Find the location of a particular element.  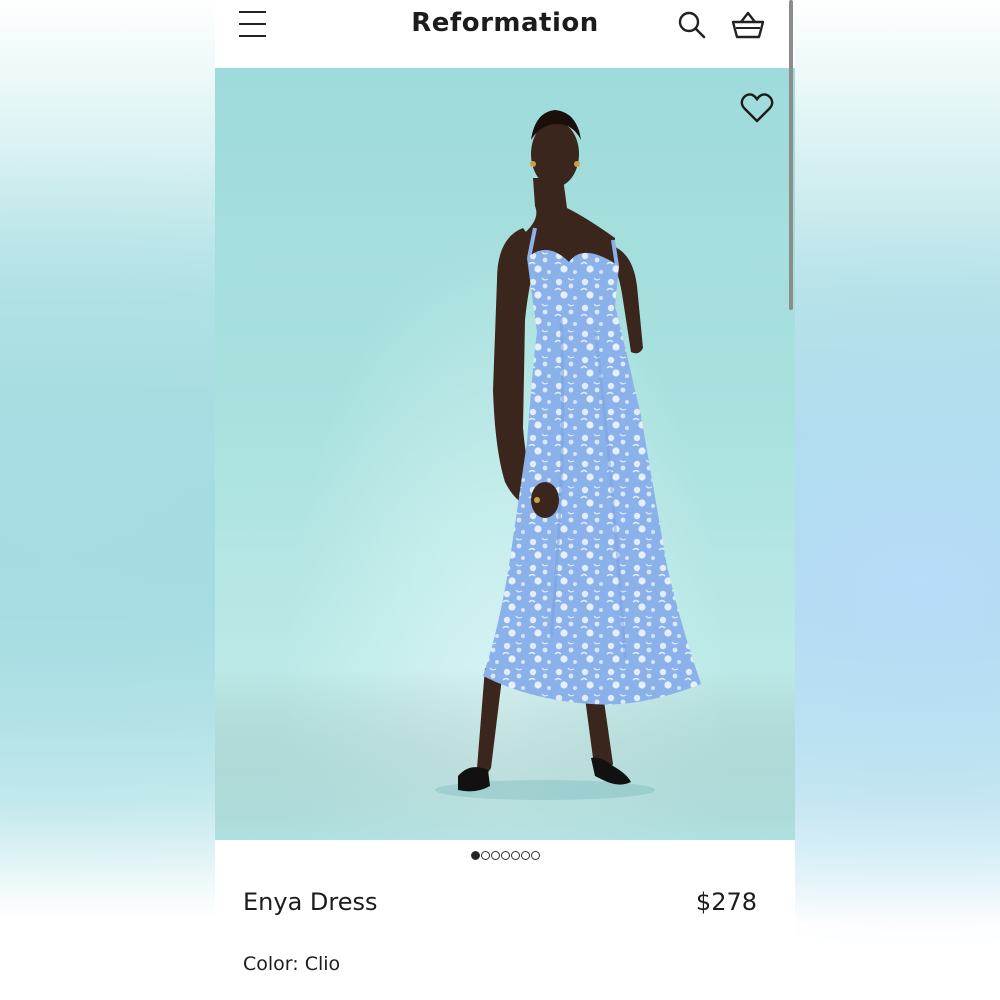

basket-icon is located at coordinates (747, 25).